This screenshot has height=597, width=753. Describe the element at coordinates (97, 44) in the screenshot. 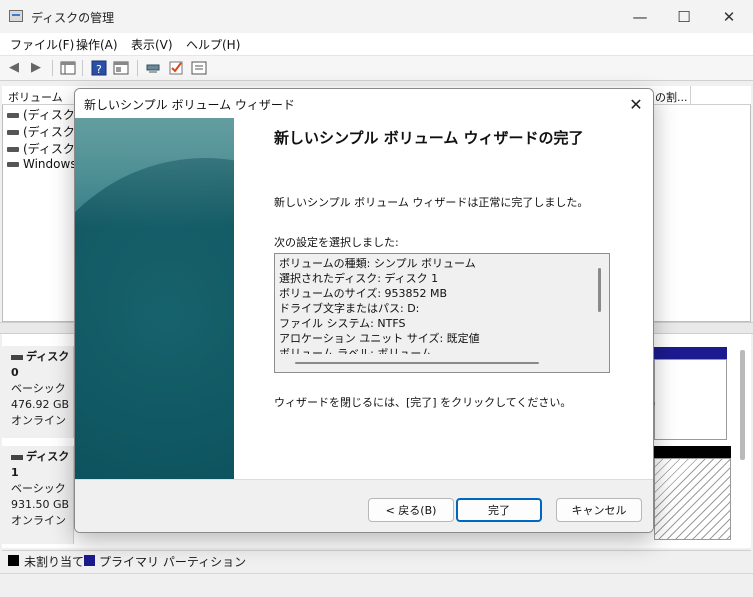

I see `menu-action: 操作(A)` at that location.